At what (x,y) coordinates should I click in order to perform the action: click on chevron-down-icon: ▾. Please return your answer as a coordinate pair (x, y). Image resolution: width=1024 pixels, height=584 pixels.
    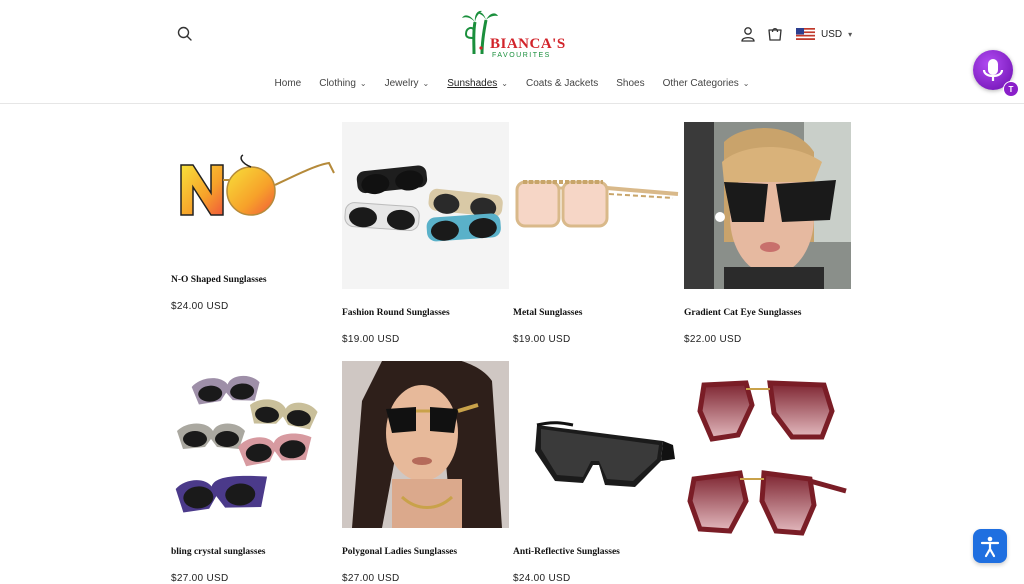
    Looking at the image, I should click on (850, 34).